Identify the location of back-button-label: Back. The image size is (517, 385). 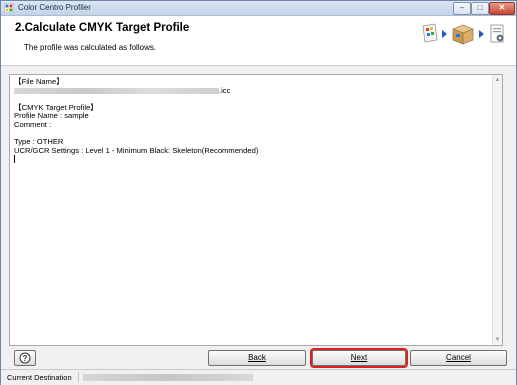
(257, 357).